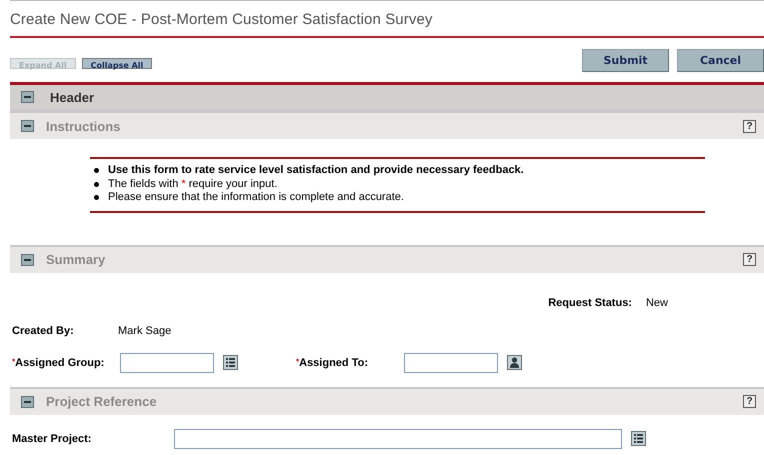 The width and height of the screenshot is (764, 455). I want to click on status-value: New, so click(657, 302).